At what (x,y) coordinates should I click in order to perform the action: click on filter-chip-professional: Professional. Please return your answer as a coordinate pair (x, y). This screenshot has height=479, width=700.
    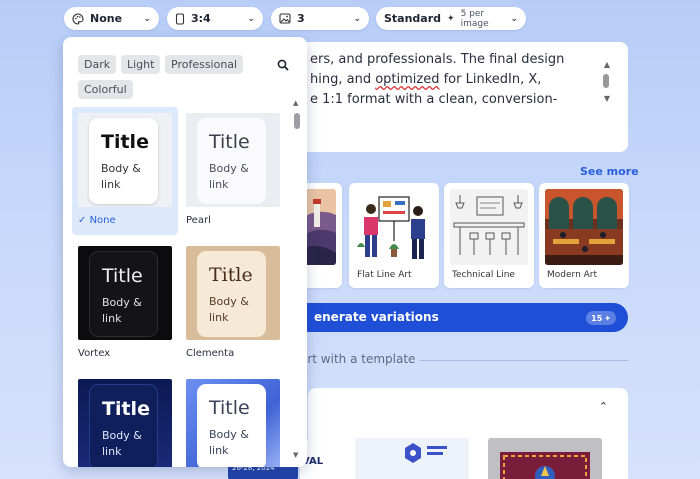
    Looking at the image, I should click on (204, 64).